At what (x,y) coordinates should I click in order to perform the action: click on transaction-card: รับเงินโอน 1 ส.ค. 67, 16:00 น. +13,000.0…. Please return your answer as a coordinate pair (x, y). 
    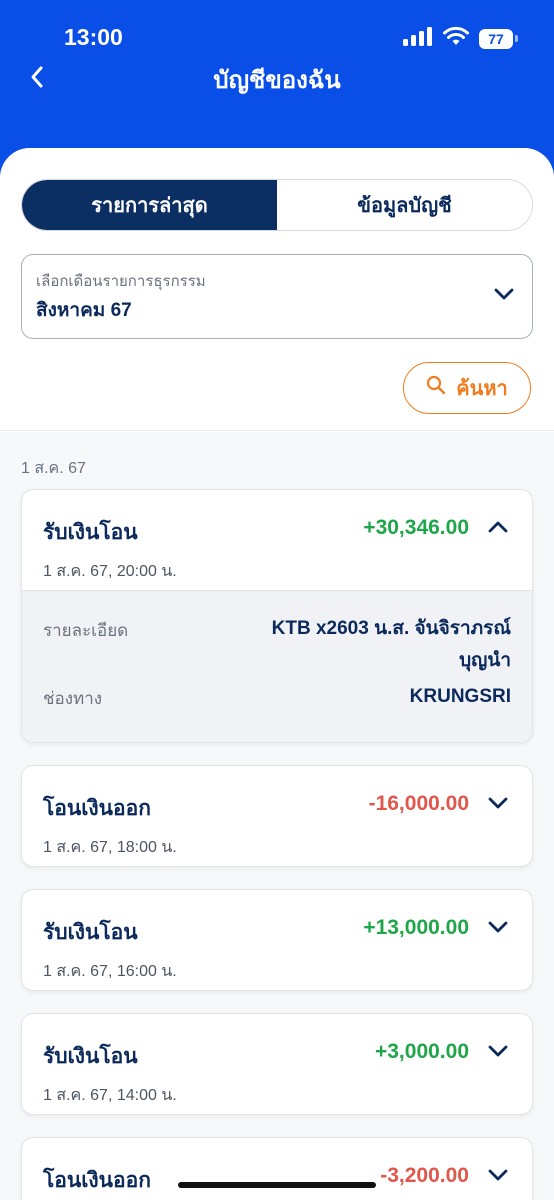
    Looking at the image, I should click on (277, 940).